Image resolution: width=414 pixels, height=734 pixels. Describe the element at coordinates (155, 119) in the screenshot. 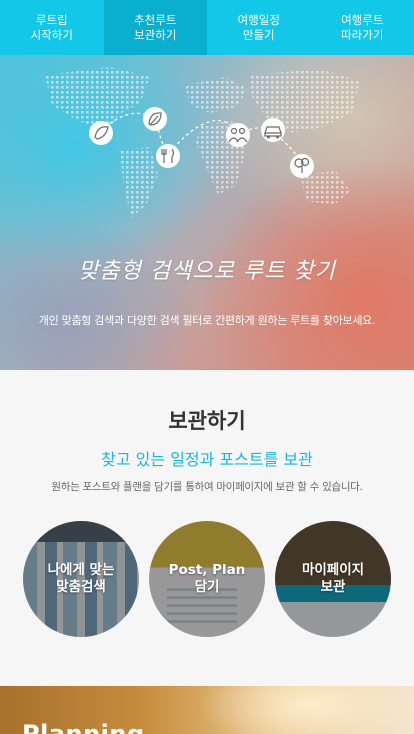

I see `leaf-icon` at that location.